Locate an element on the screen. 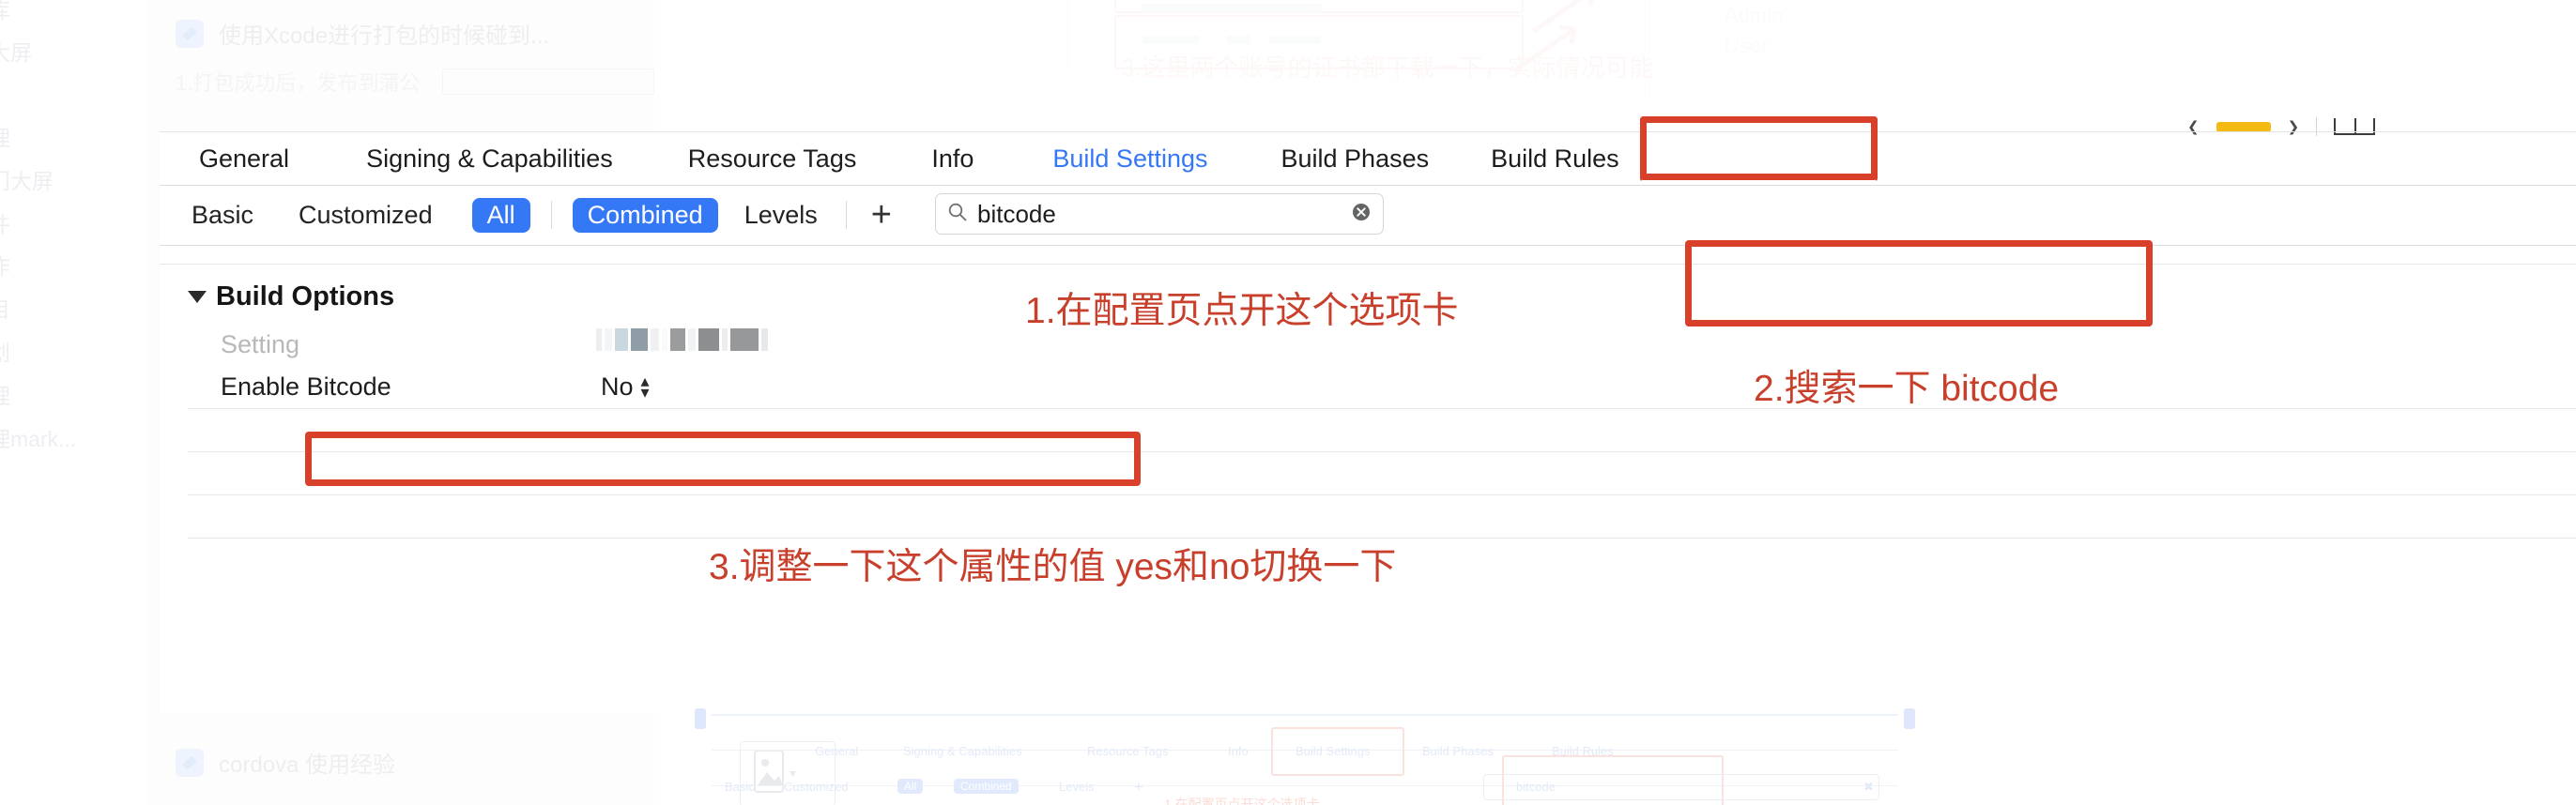 The height and width of the screenshot is (805, 2576). search-icon is located at coordinates (958, 214).